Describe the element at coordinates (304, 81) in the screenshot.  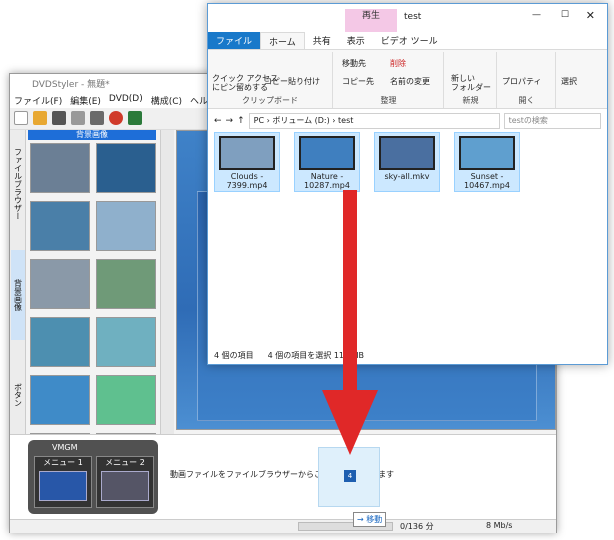
I see `paste-button: 貼り付け` at that location.